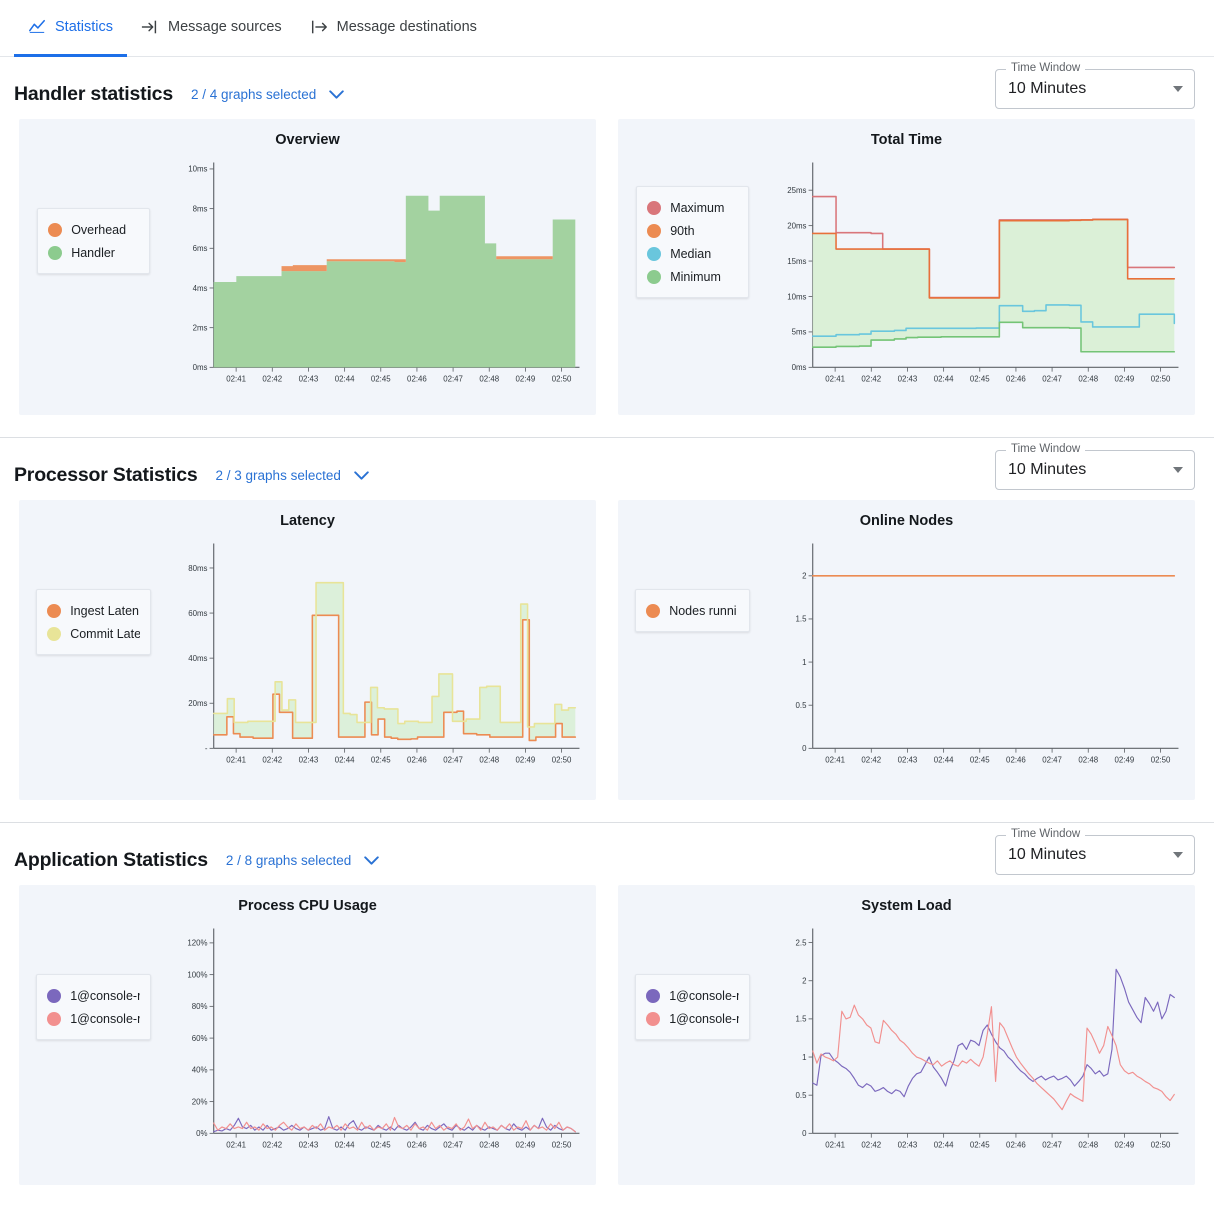  I want to click on graphs-selected-label: 2 / 3 graphs selected, so click(278, 475).